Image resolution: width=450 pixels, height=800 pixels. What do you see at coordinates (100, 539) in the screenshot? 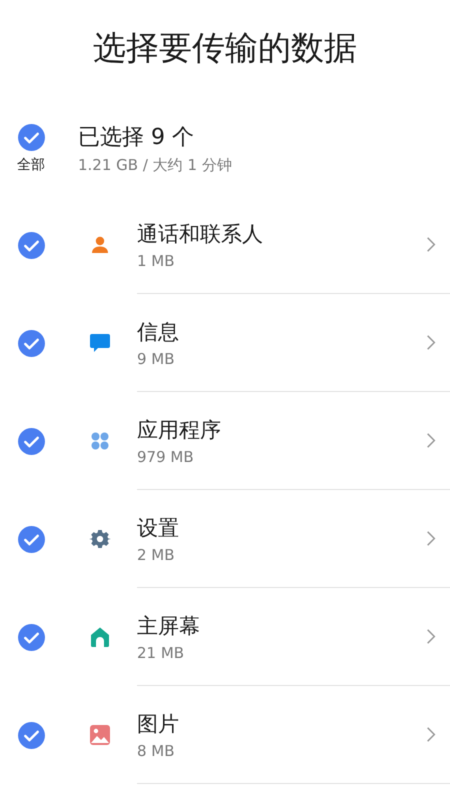
I see `settings-icon` at bounding box center [100, 539].